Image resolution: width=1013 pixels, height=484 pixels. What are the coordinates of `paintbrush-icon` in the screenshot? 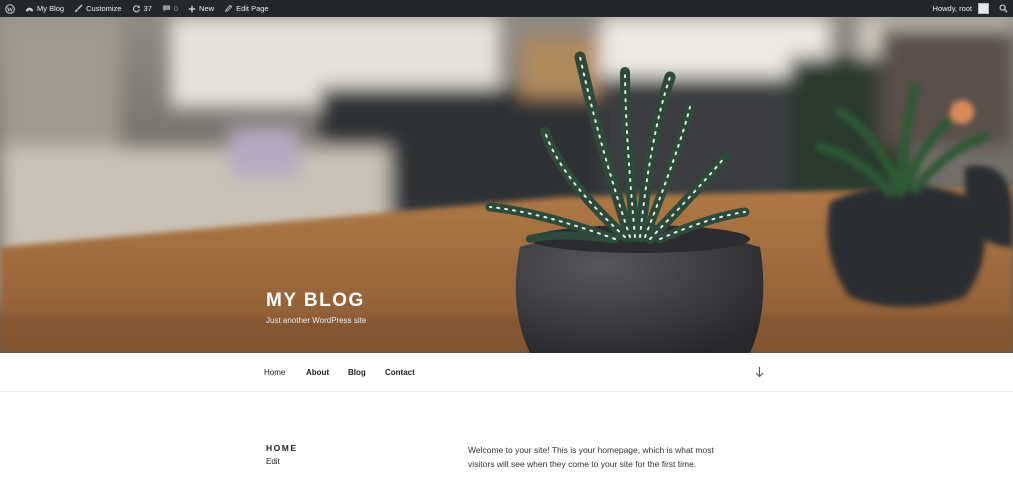 It's located at (78, 8).